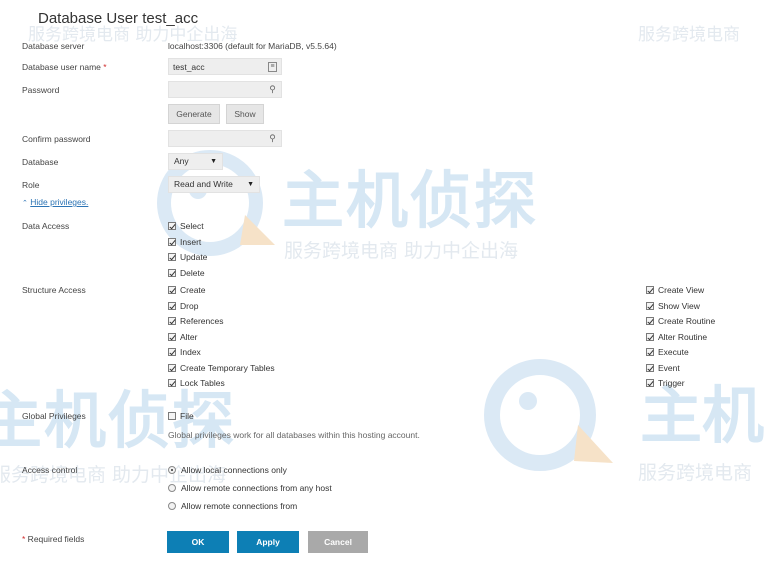 The height and width of the screenshot is (564, 778). I want to click on checkbox-item: Create View, so click(680, 293).